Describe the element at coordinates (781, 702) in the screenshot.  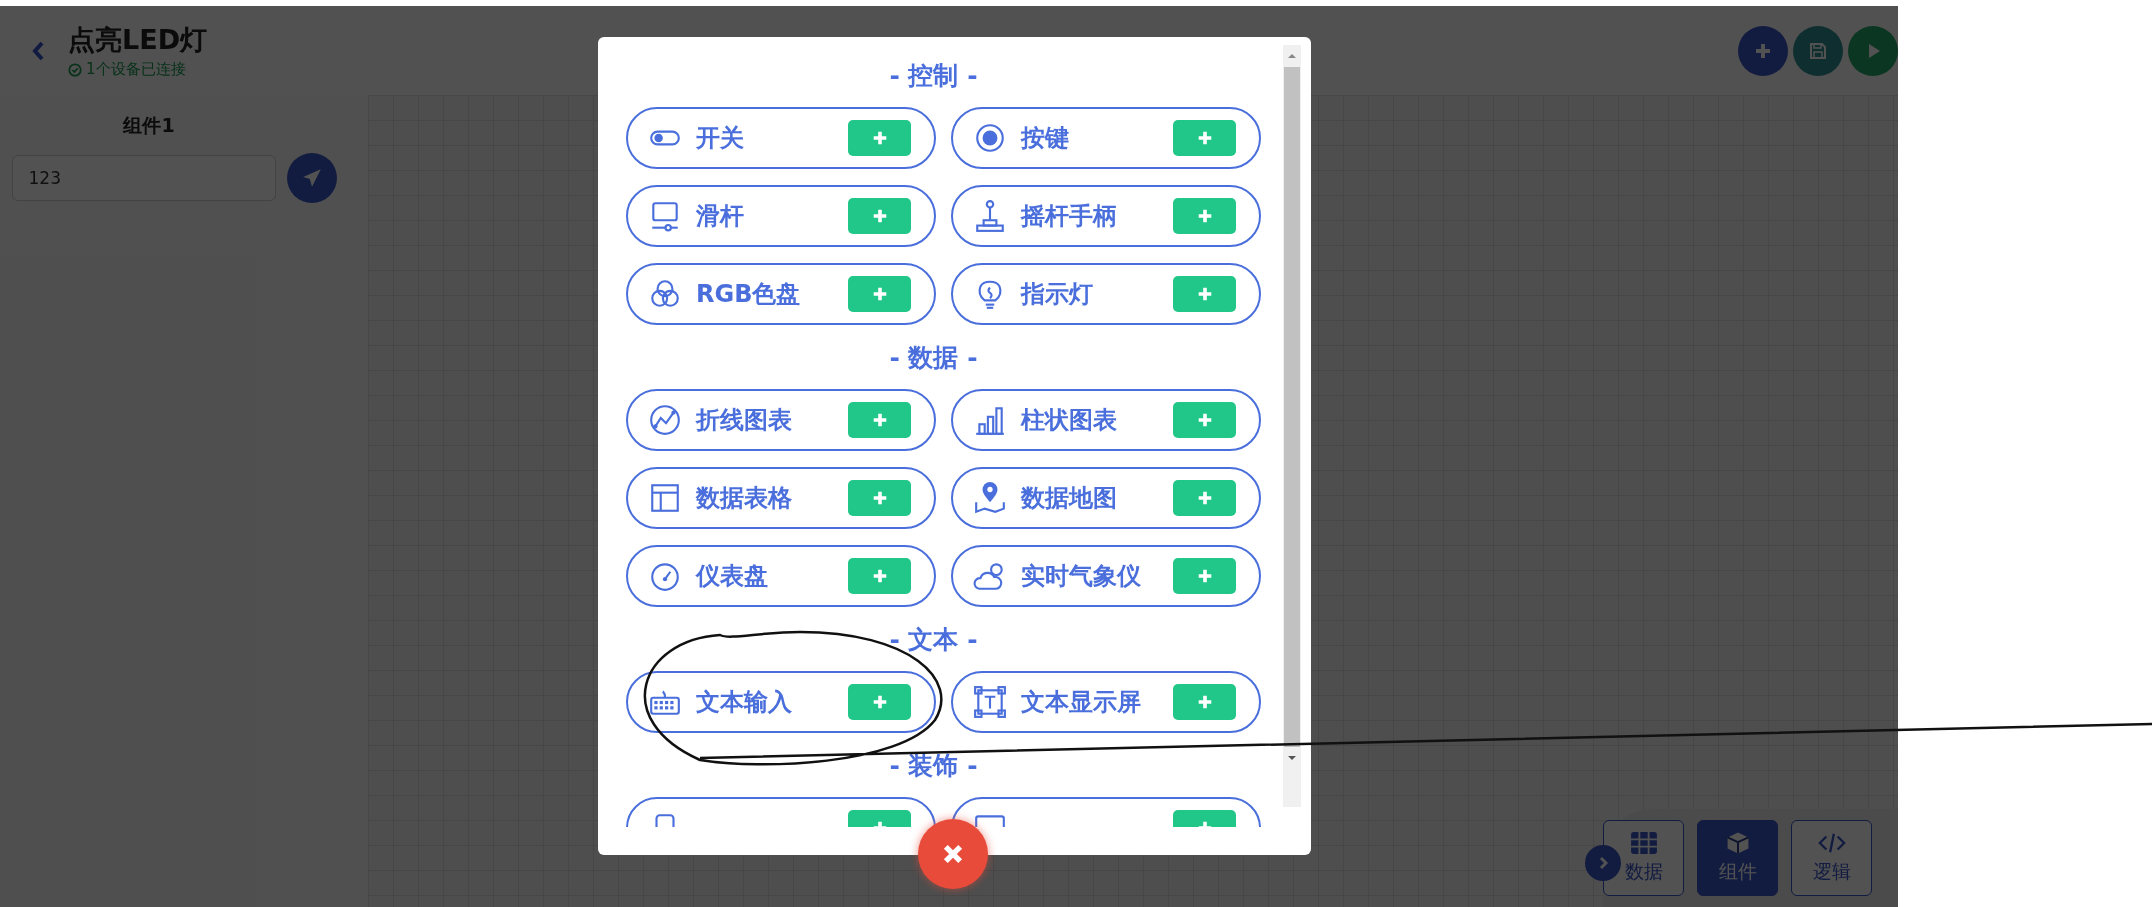
I see `component-item: 文本输入` at that location.